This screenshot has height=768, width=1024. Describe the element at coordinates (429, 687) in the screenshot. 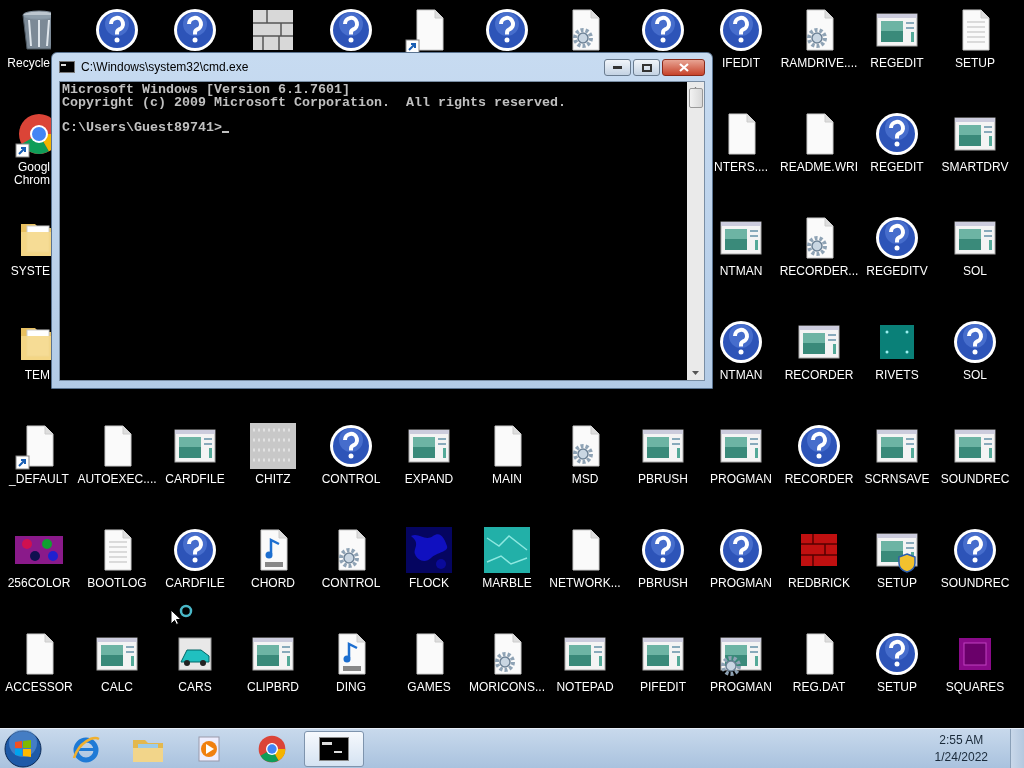

I see `icon-label: GAMES` at that location.